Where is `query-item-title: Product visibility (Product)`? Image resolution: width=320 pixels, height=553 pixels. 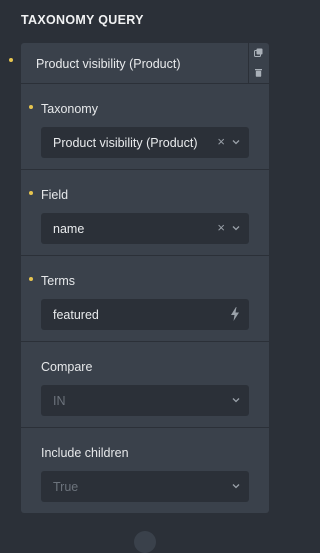
query-item-title: Product visibility (Product) is located at coordinates (108, 64).